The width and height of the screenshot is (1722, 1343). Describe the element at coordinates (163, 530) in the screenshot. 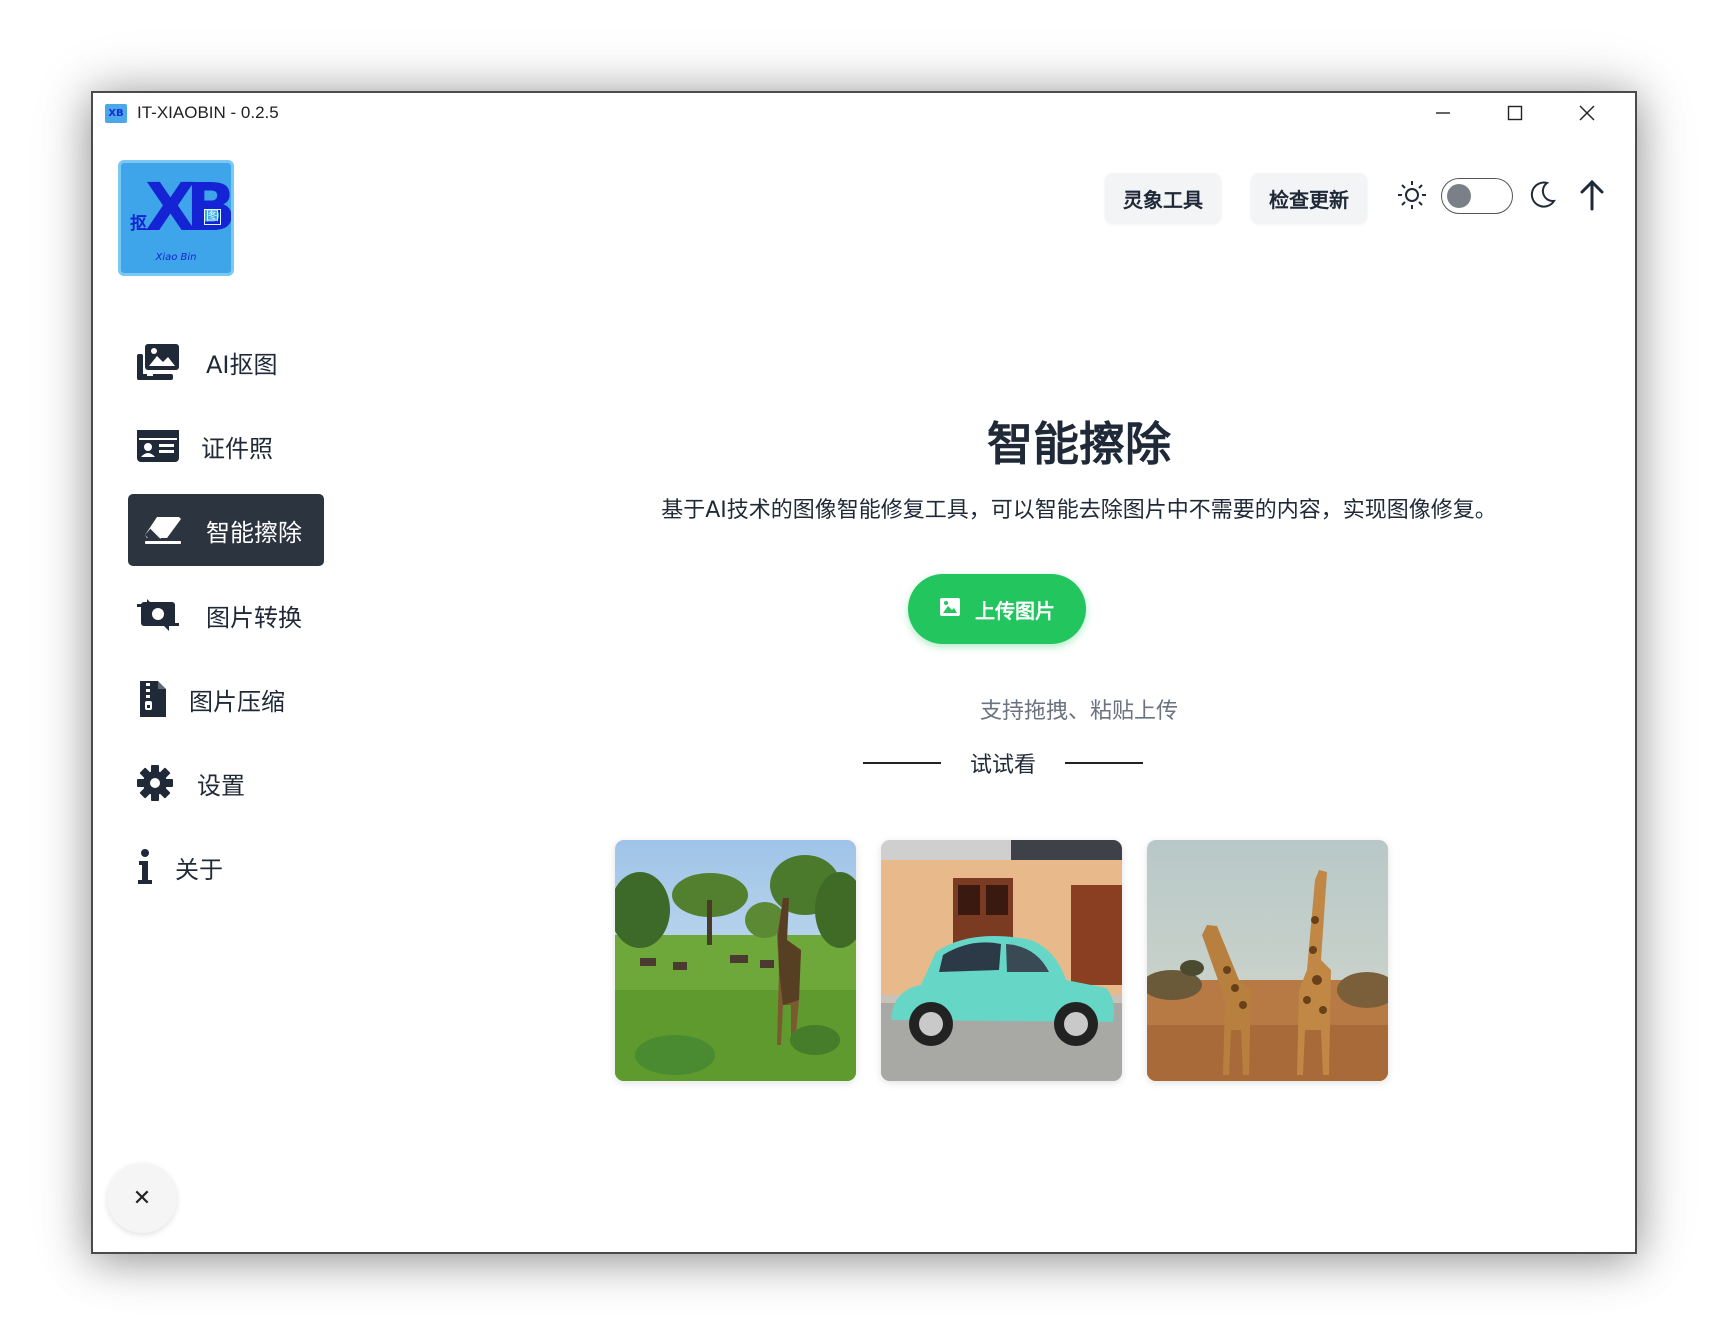

I see `eraser-icon` at that location.